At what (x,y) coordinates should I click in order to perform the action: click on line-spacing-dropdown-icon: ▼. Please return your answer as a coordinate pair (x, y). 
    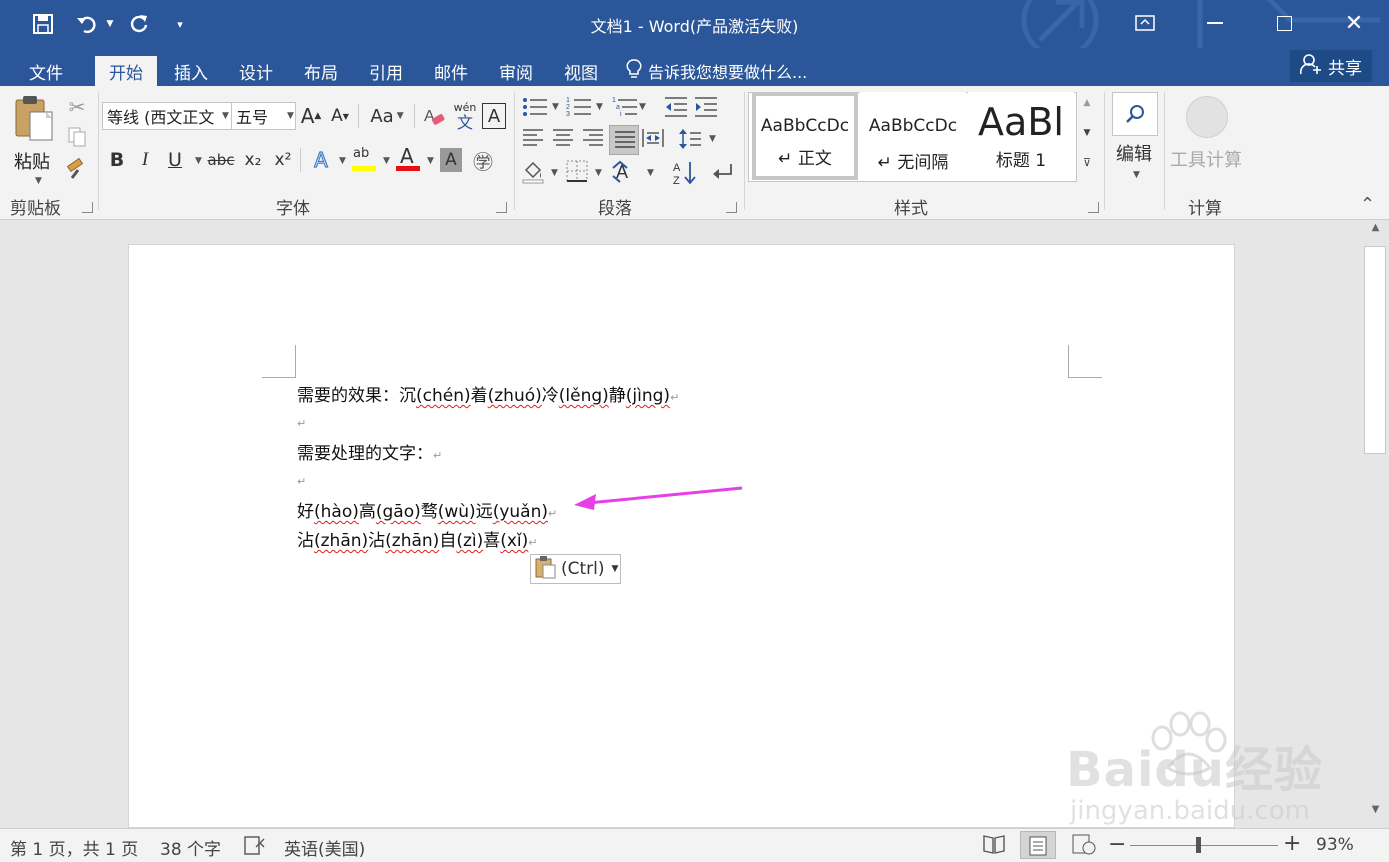
    Looking at the image, I should click on (712, 139).